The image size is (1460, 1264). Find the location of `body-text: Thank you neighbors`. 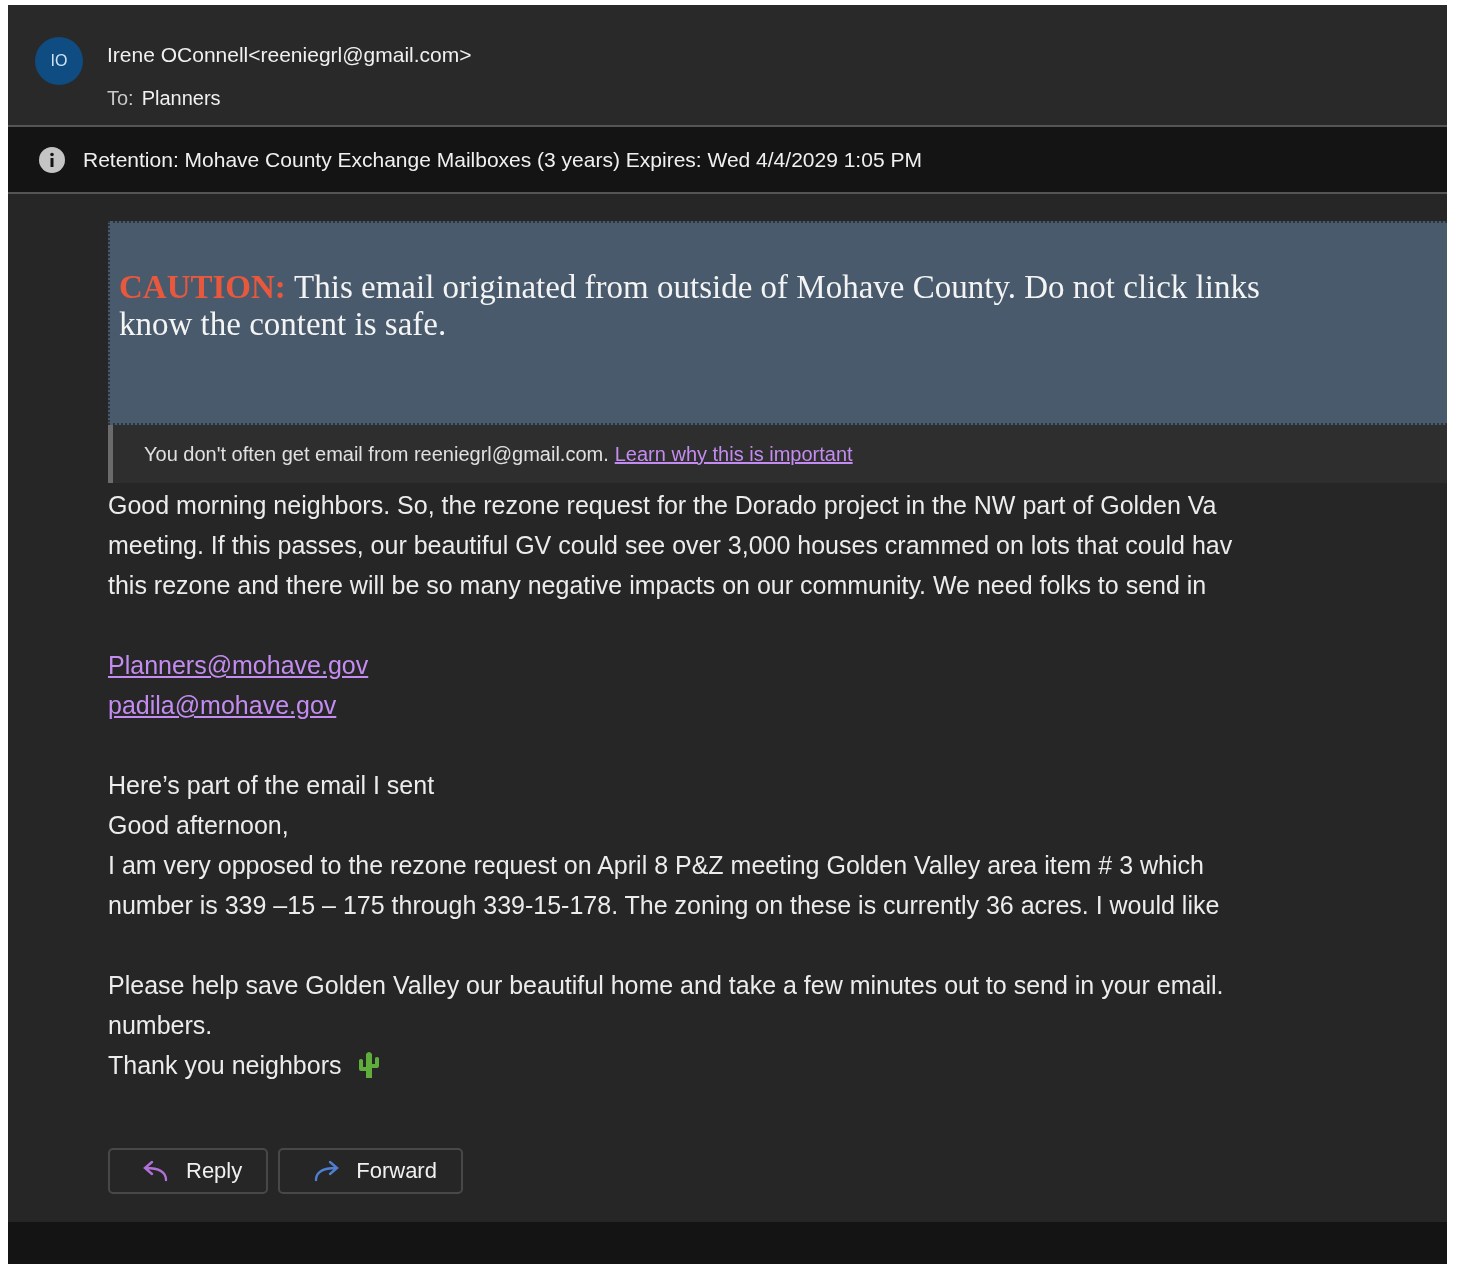

body-text: Thank you neighbors is located at coordinates (225, 1065).